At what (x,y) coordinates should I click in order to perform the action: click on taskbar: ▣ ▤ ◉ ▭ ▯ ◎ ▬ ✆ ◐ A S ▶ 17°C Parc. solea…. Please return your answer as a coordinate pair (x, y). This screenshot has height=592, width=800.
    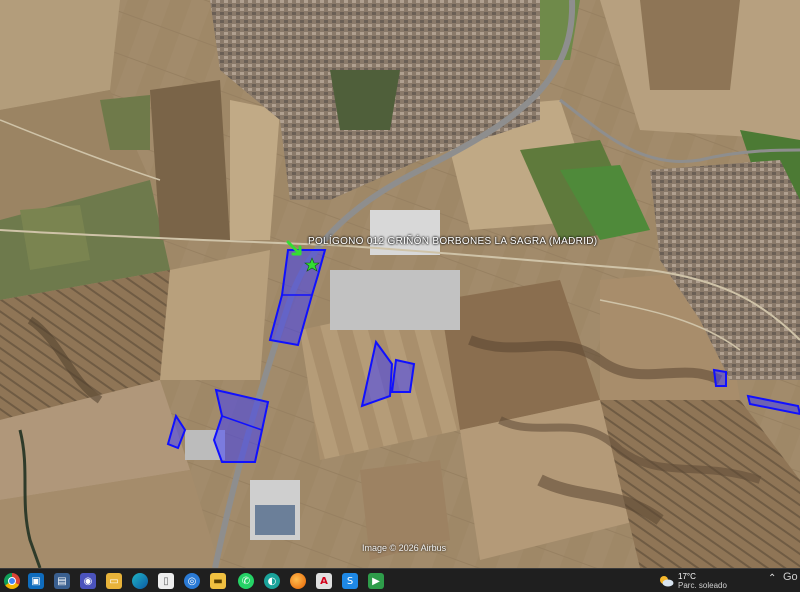
    Looking at the image, I should click on (400, 580).